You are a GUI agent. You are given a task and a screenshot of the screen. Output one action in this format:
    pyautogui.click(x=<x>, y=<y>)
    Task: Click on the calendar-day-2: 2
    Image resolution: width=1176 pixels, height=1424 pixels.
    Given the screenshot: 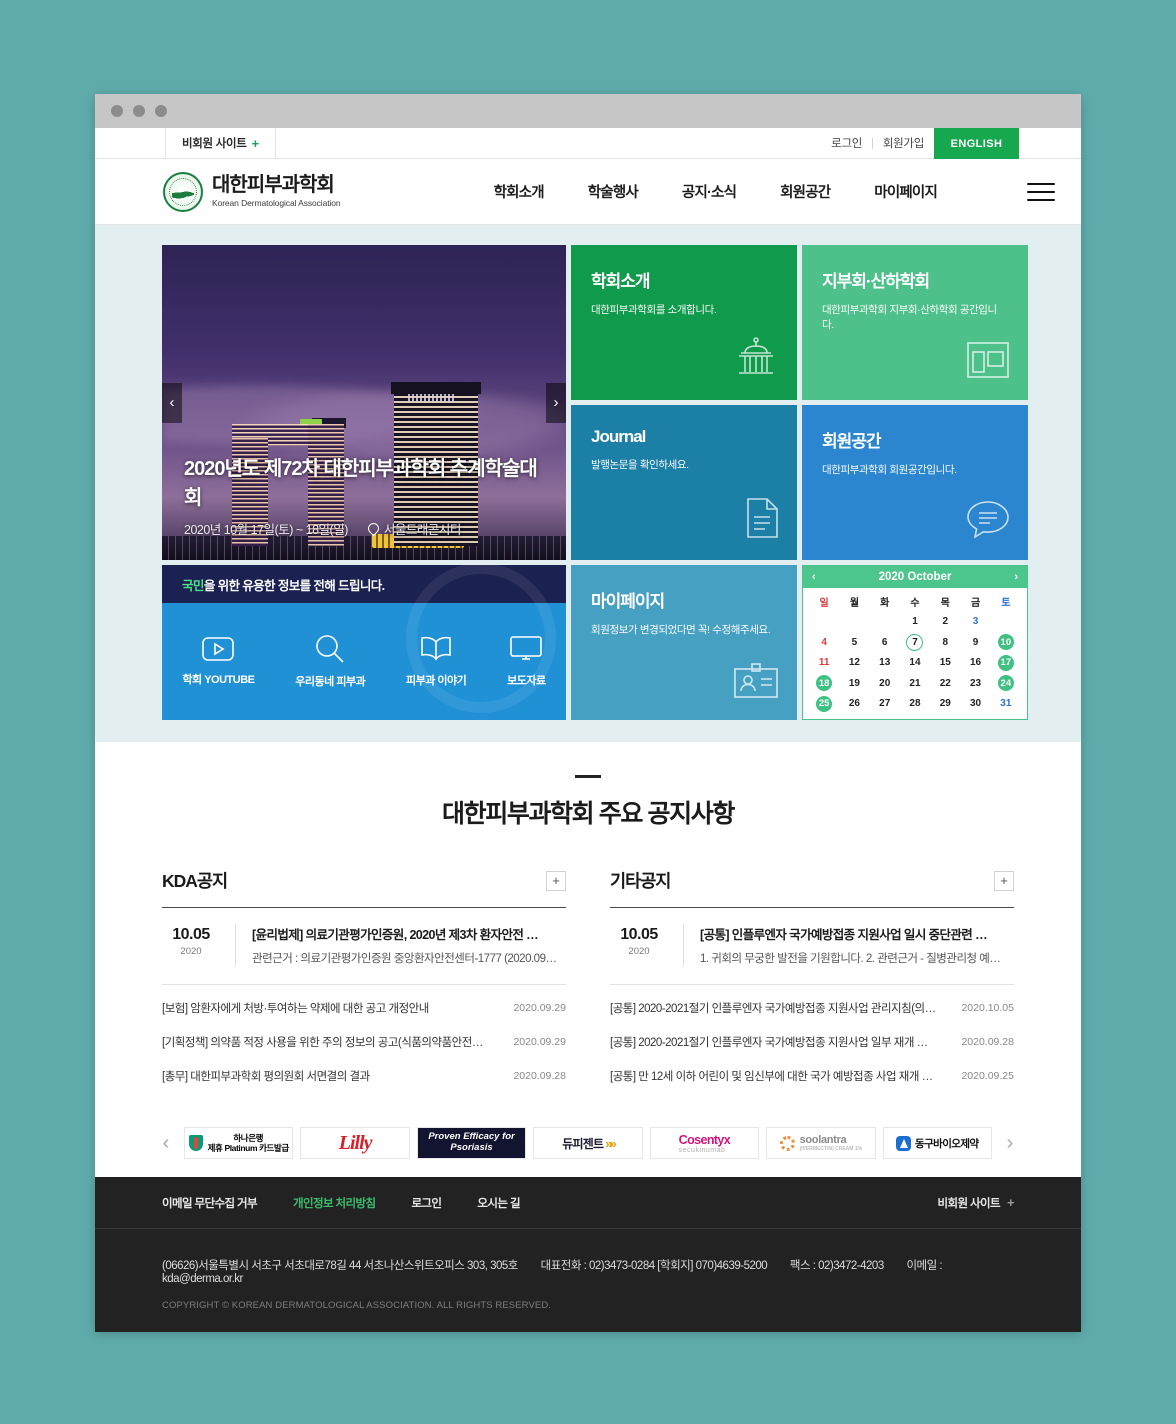 What is the action you would take?
    pyautogui.click(x=945, y=622)
    